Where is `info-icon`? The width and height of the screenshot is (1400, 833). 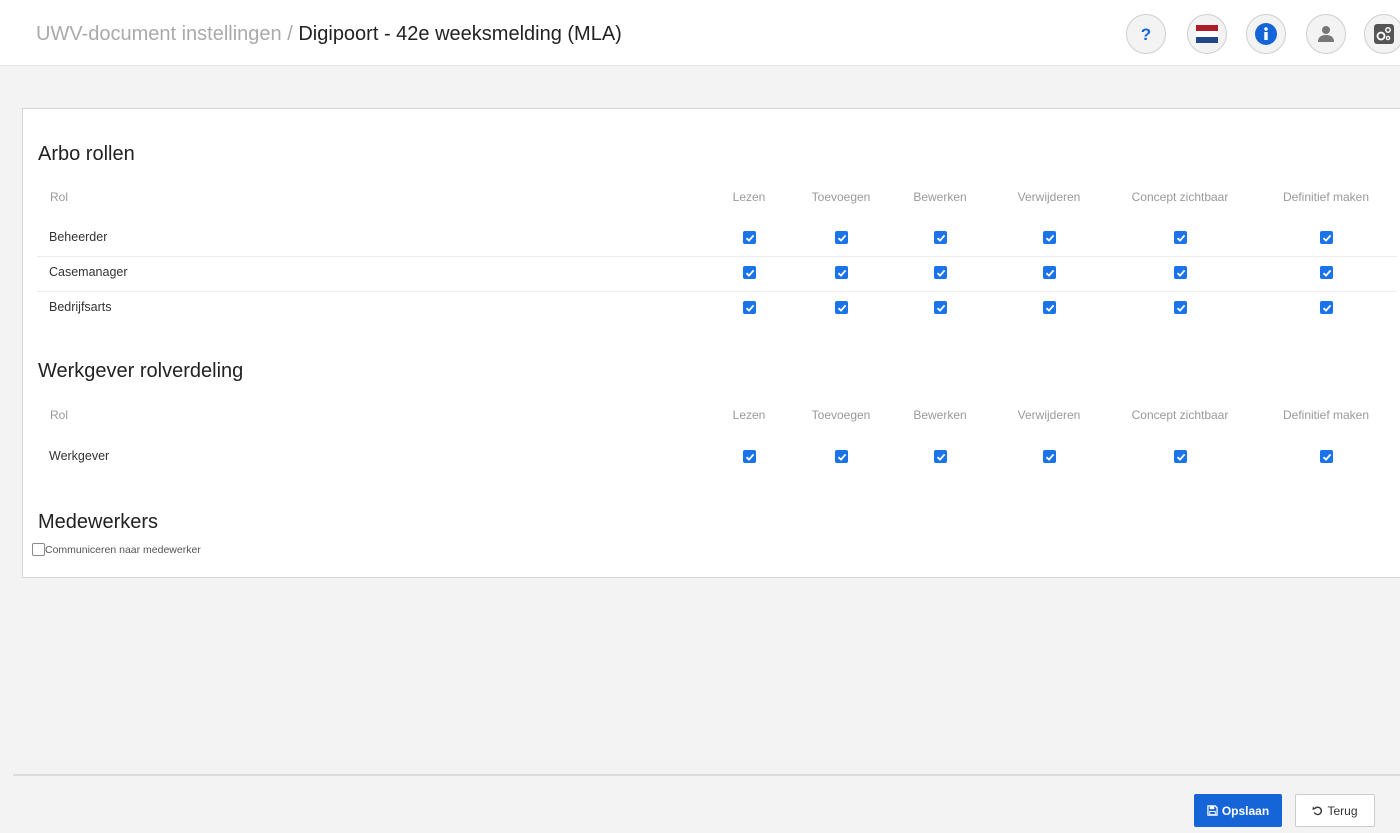
info-icon is located at coordinates (1266, 34).